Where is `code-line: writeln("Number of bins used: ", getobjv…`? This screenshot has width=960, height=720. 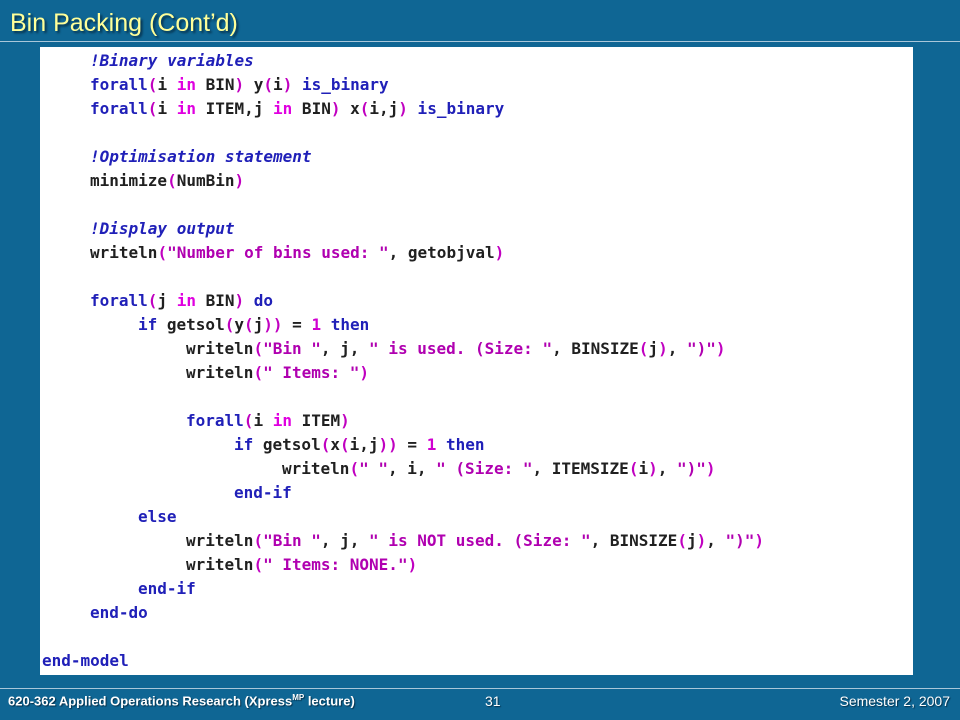
code-line: writeln("Number of bins used: ", getobjv… is located at coordinates (297, 253).